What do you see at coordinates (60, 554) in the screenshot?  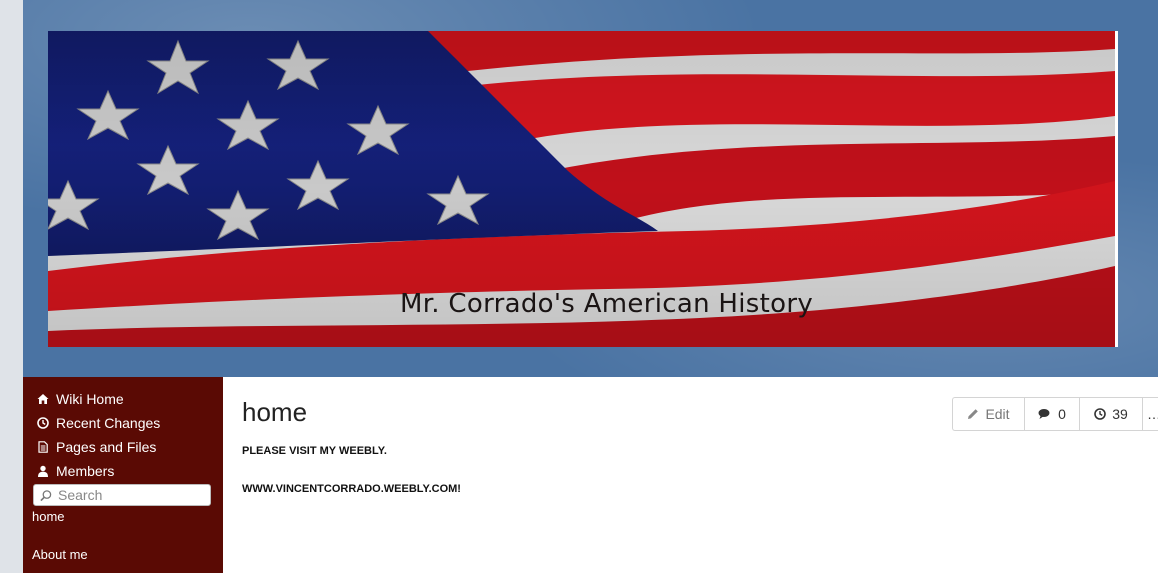 I see `sidebar-link-about-me: About me` at bounding box center [60, 554].